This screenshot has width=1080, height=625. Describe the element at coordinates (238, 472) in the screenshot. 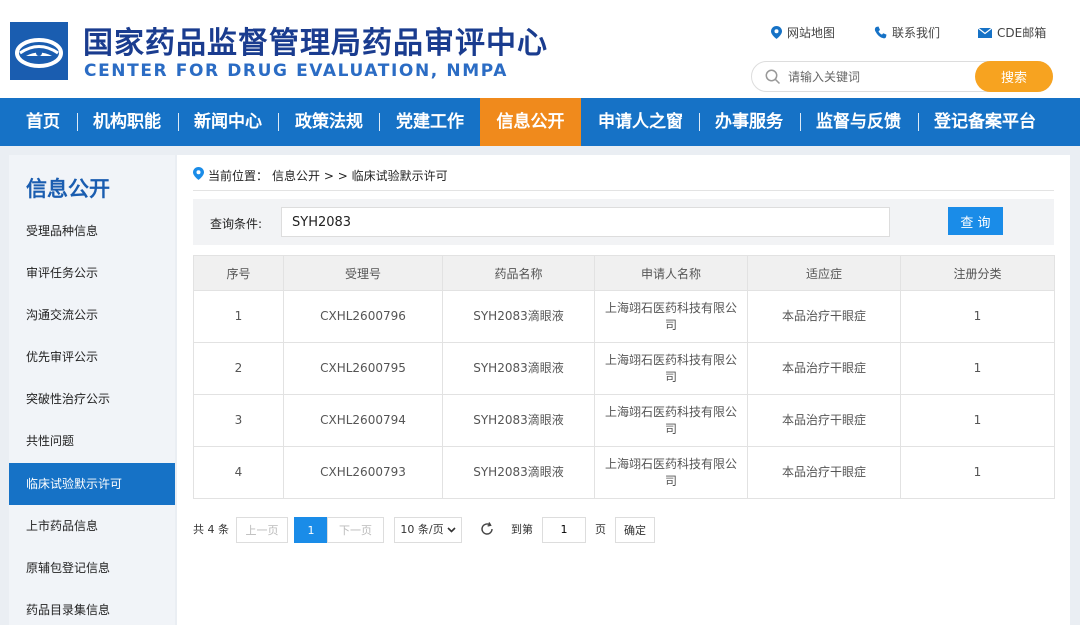

I see `cell-index: 4` at that location.